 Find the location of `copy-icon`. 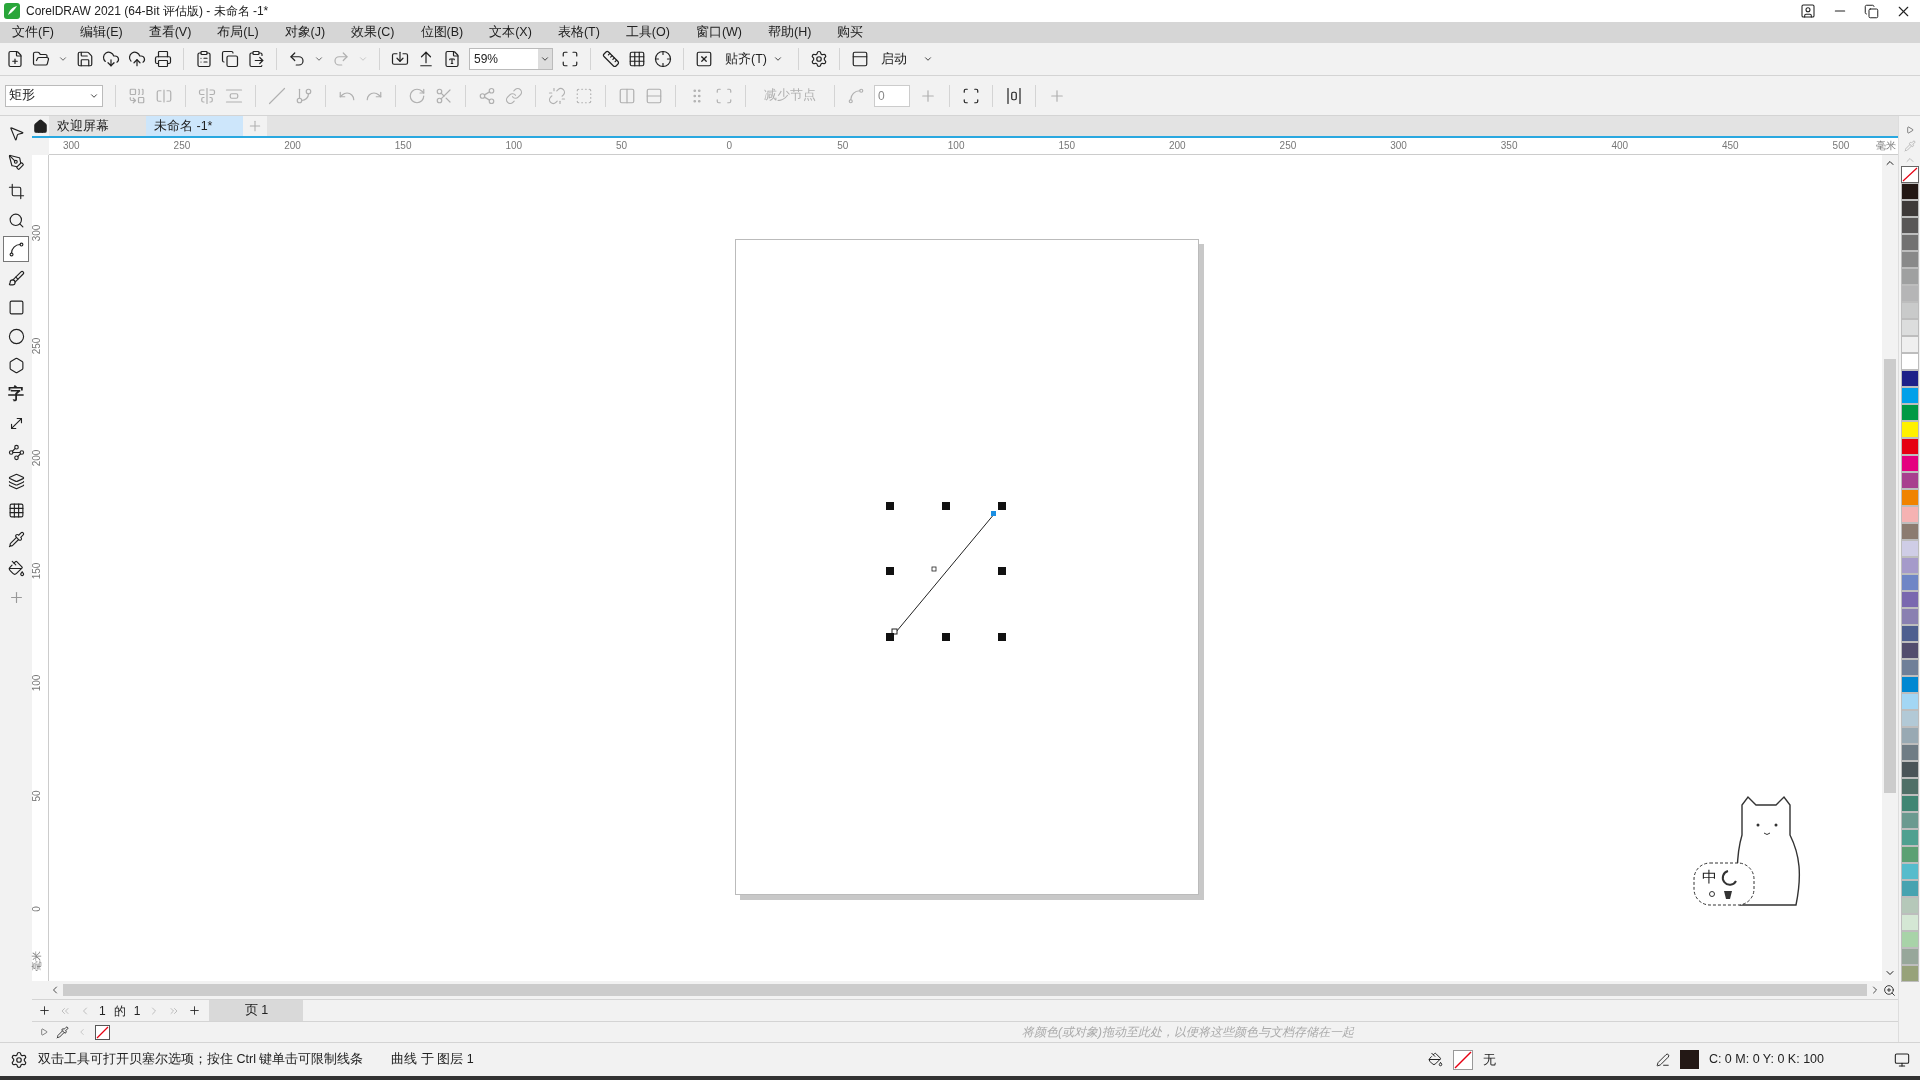

copy-icon is located at coordinates (230, 59).